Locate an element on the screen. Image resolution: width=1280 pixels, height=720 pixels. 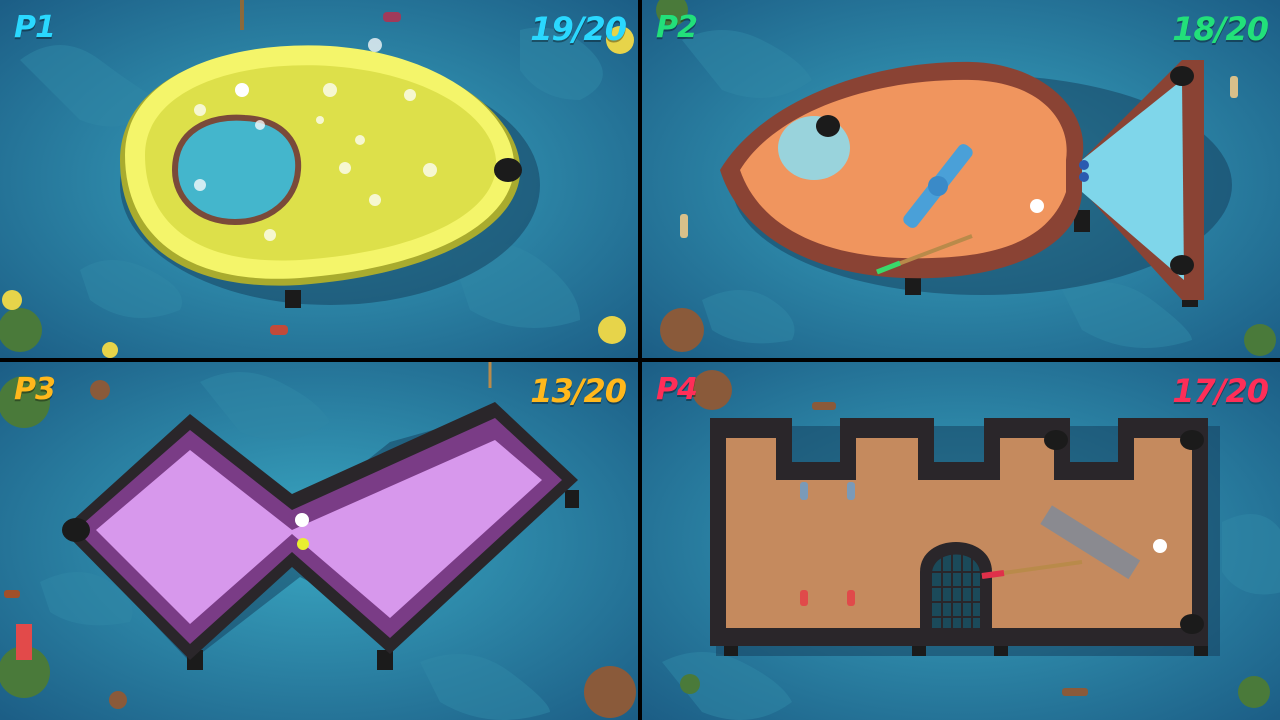
score-counter: 17/20 is located at coordinates (1220, 391).